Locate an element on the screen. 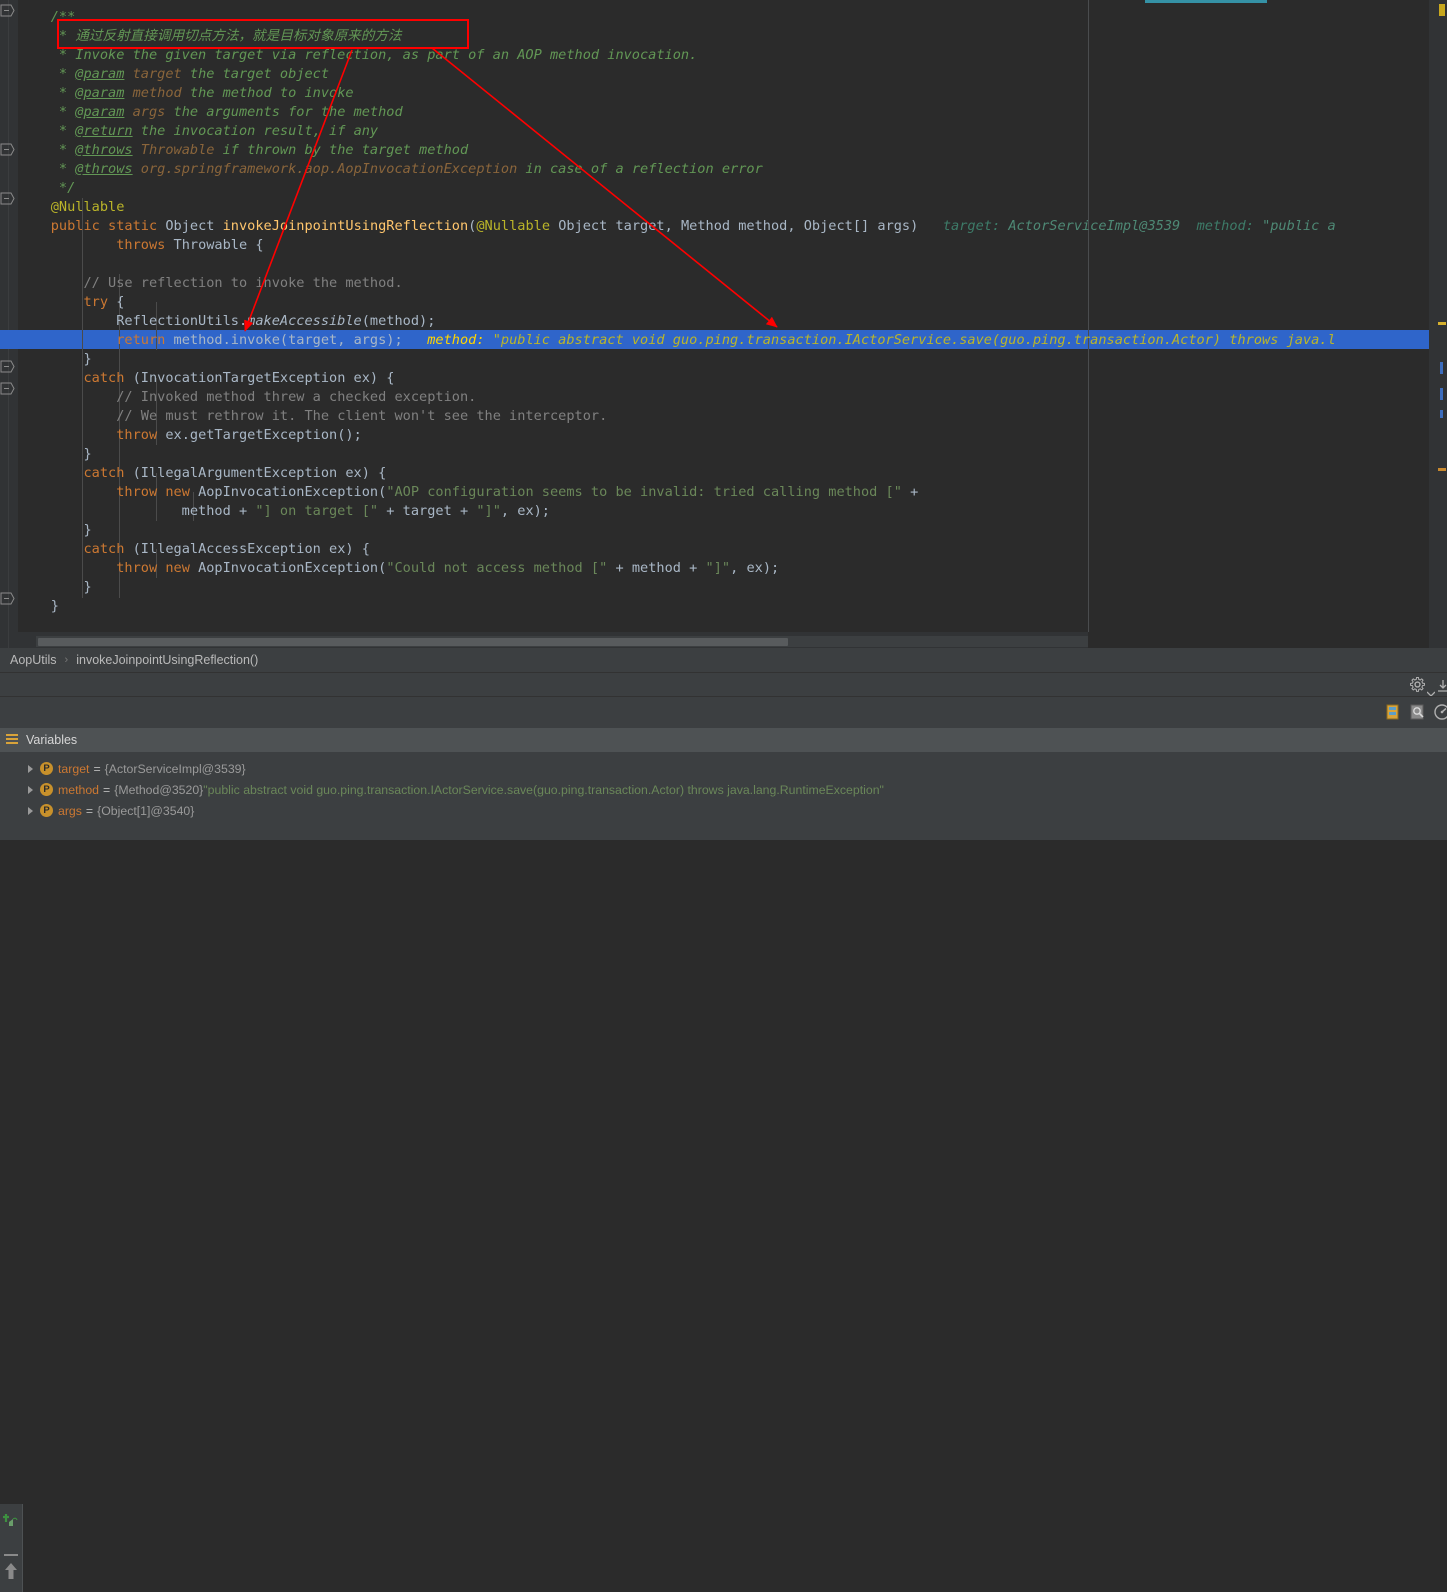 The width and height of the screenshot is (1447, 1592). code-token: (IllegalAccessException ex) { is located at coordinates (247, 549).